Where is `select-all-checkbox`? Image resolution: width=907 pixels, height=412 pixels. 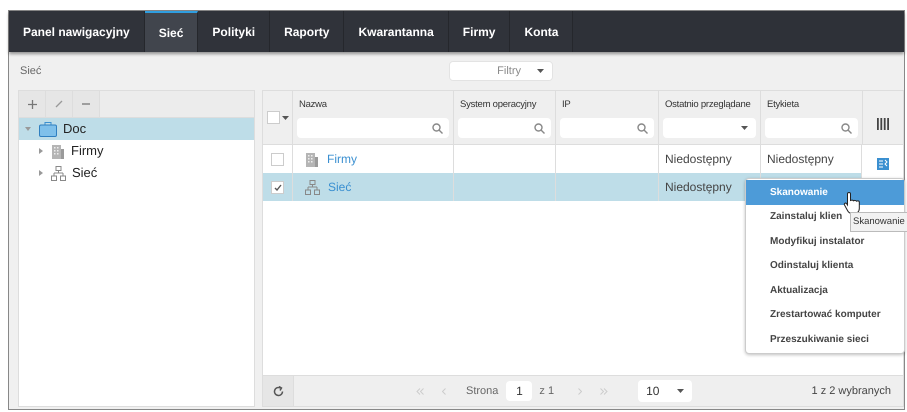 select-all-checkbox is located at coordinates (273, 117).